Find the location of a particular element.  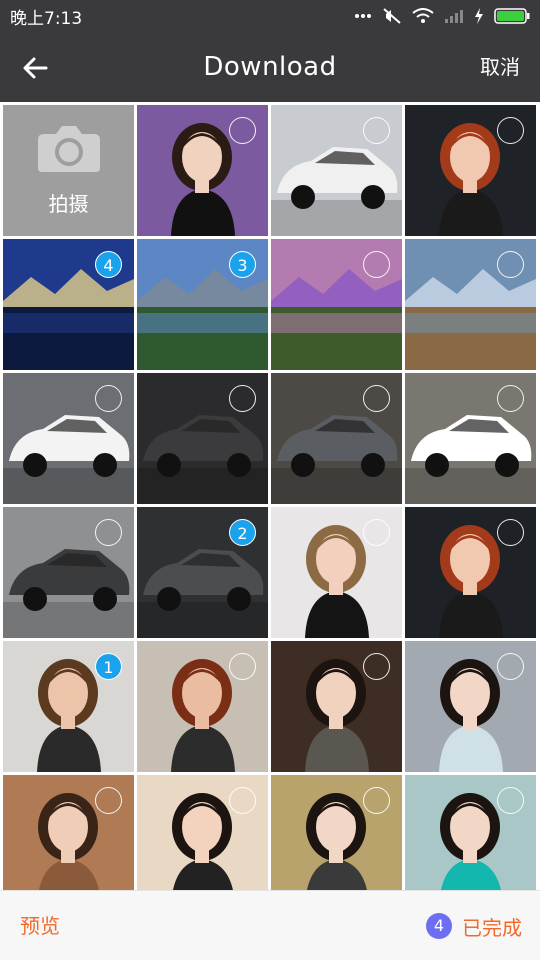

charging-icon is located at coordinates (479, 16).